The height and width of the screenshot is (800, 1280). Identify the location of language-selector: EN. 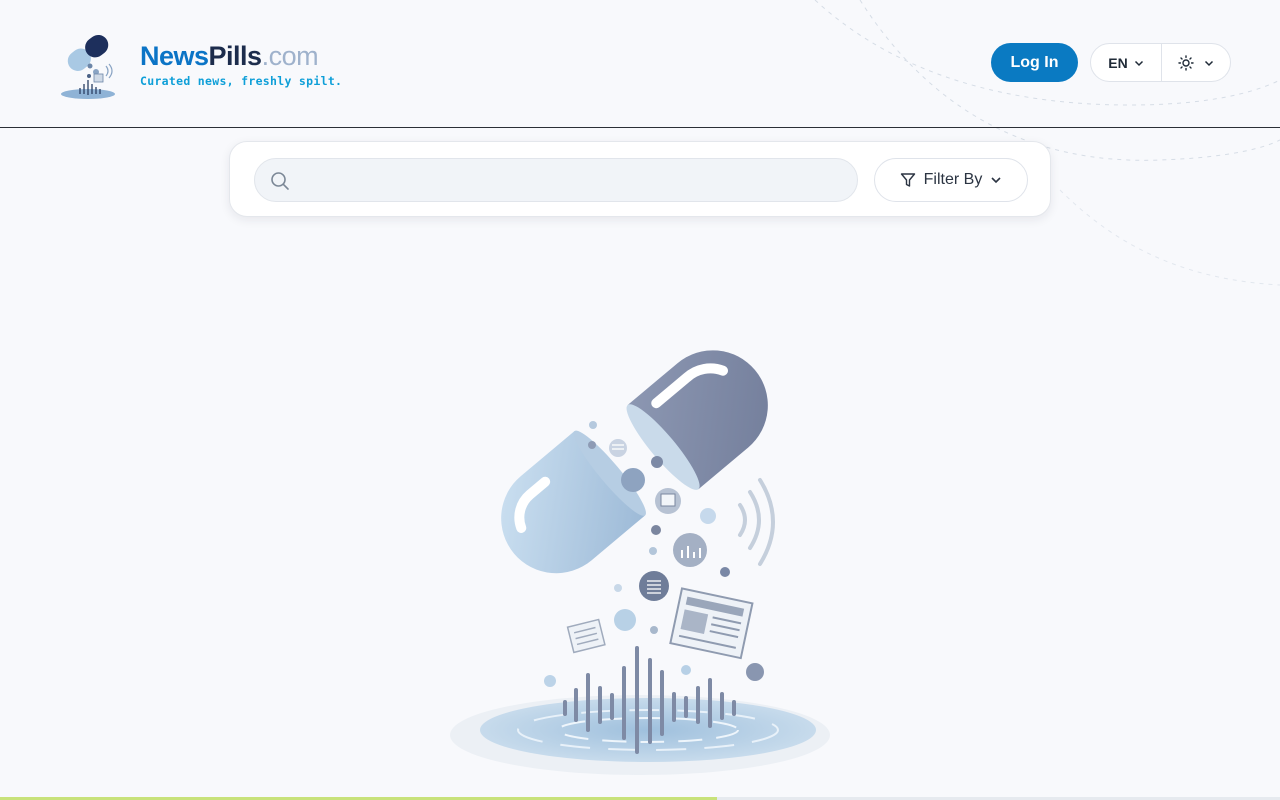
(1126, 62).